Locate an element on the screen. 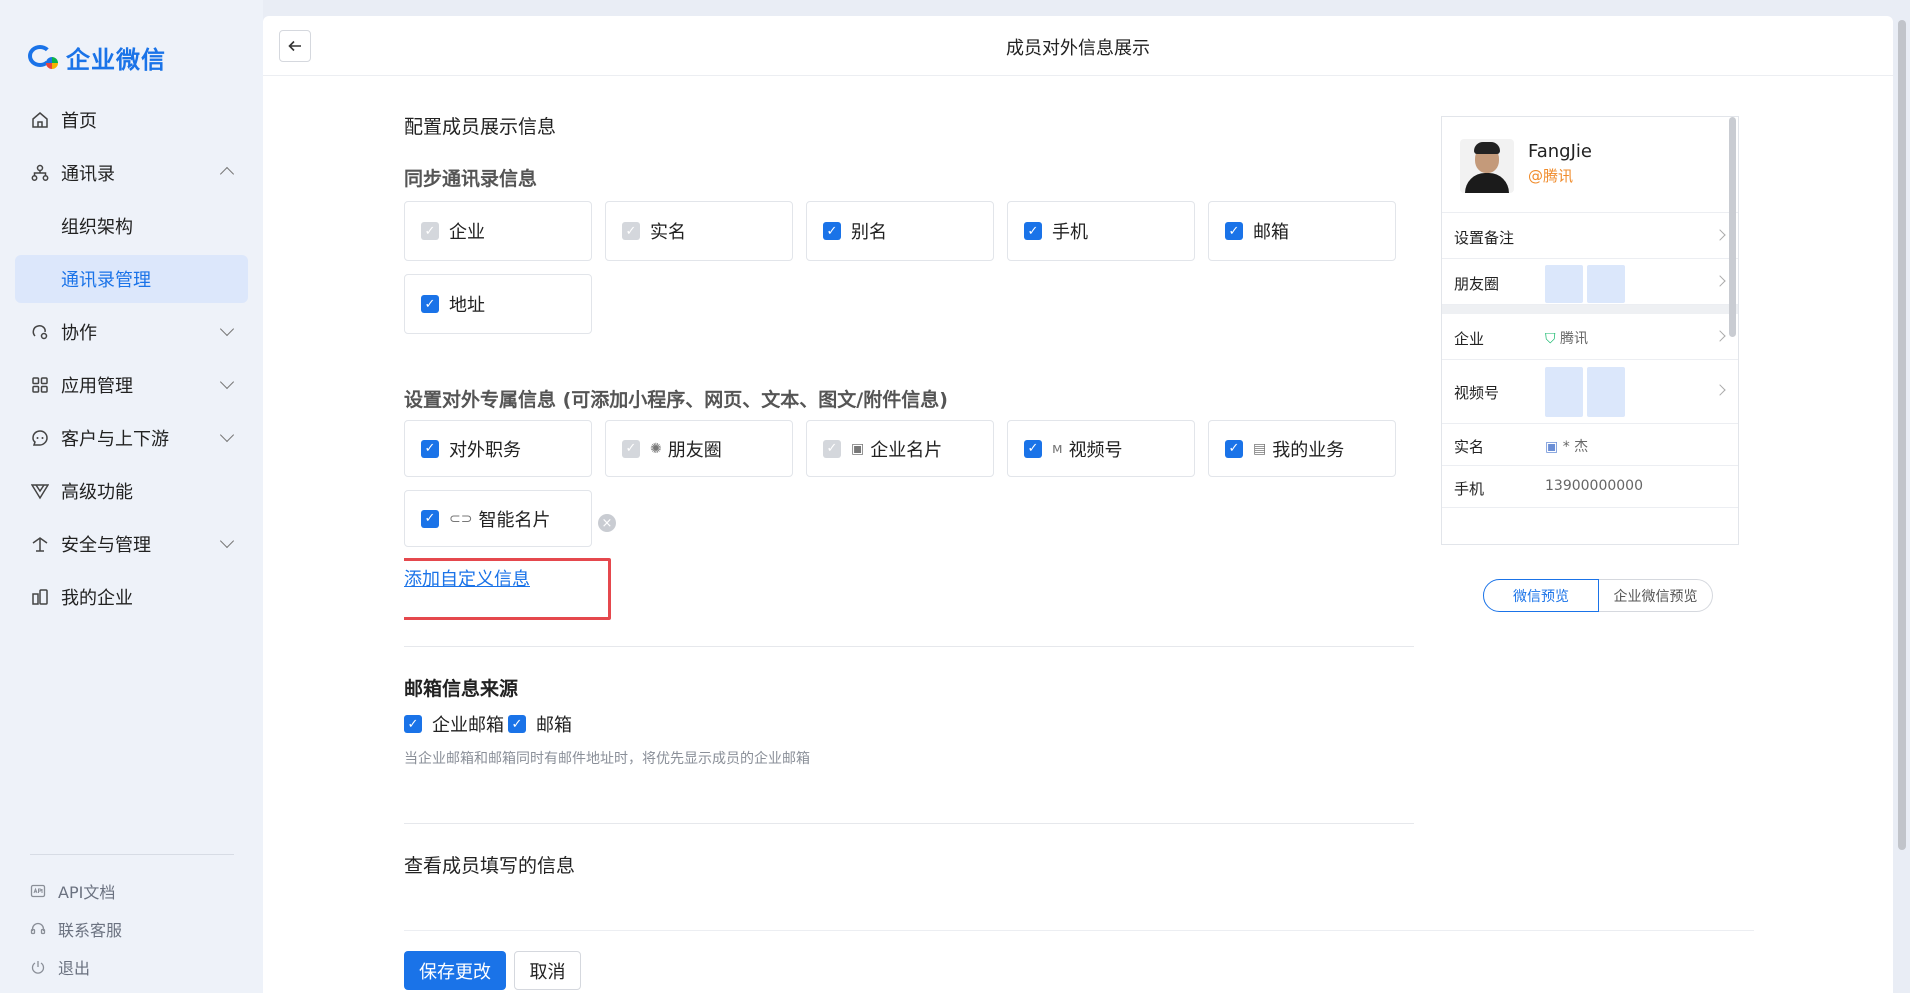 This screenshot has height=993, width=1910. checkbox-mail: ✓ is located at coordinates (517, 724).